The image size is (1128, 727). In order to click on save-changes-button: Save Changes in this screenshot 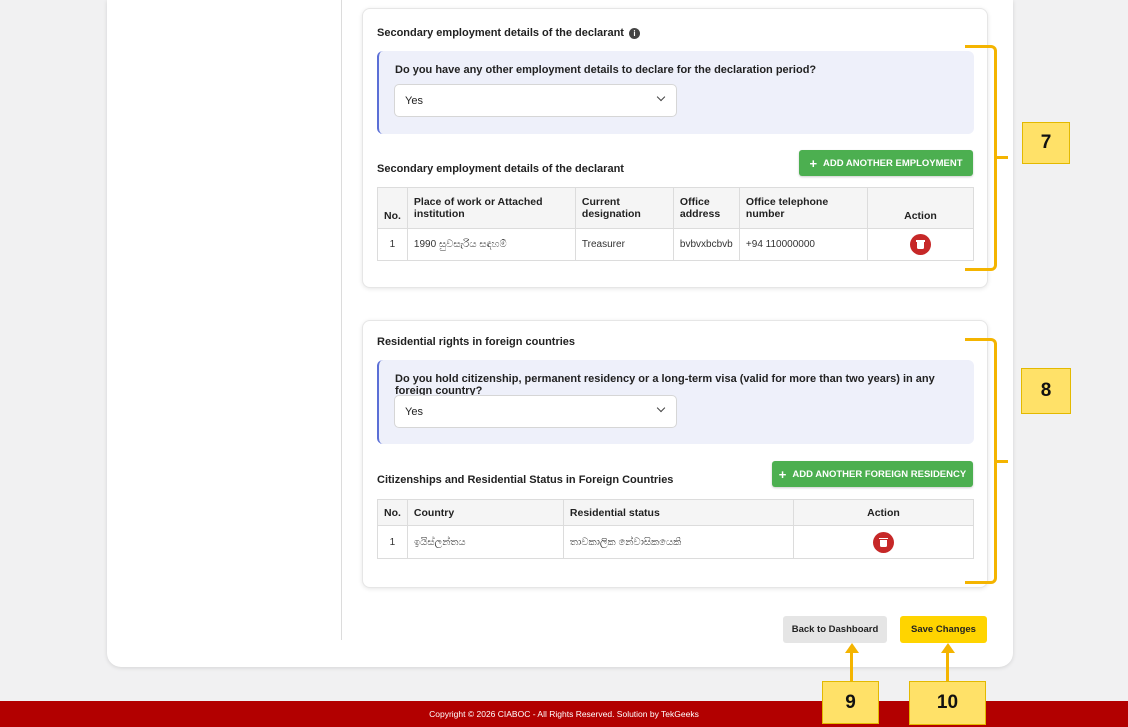, I will do `click(943, 629)`.